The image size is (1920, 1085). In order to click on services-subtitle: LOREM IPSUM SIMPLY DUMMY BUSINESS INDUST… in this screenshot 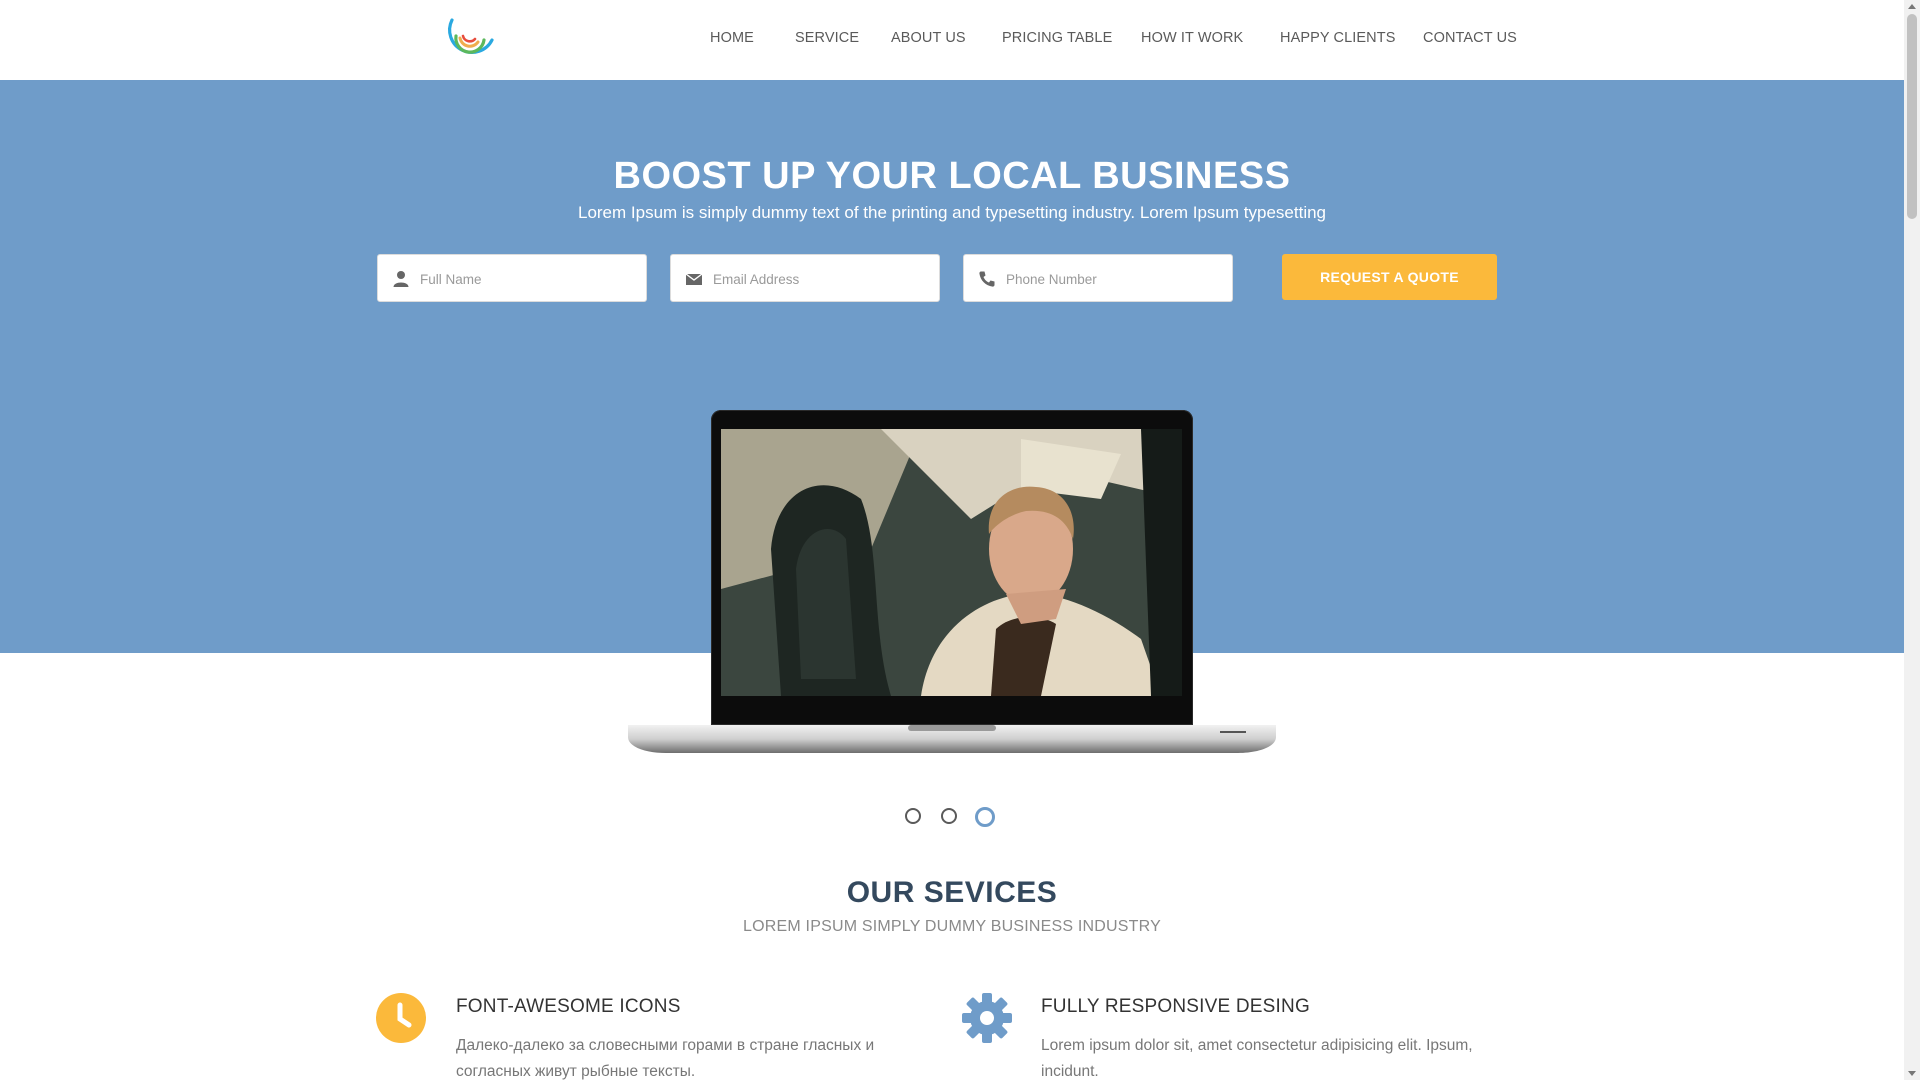, I will do `click(952, 926)`.